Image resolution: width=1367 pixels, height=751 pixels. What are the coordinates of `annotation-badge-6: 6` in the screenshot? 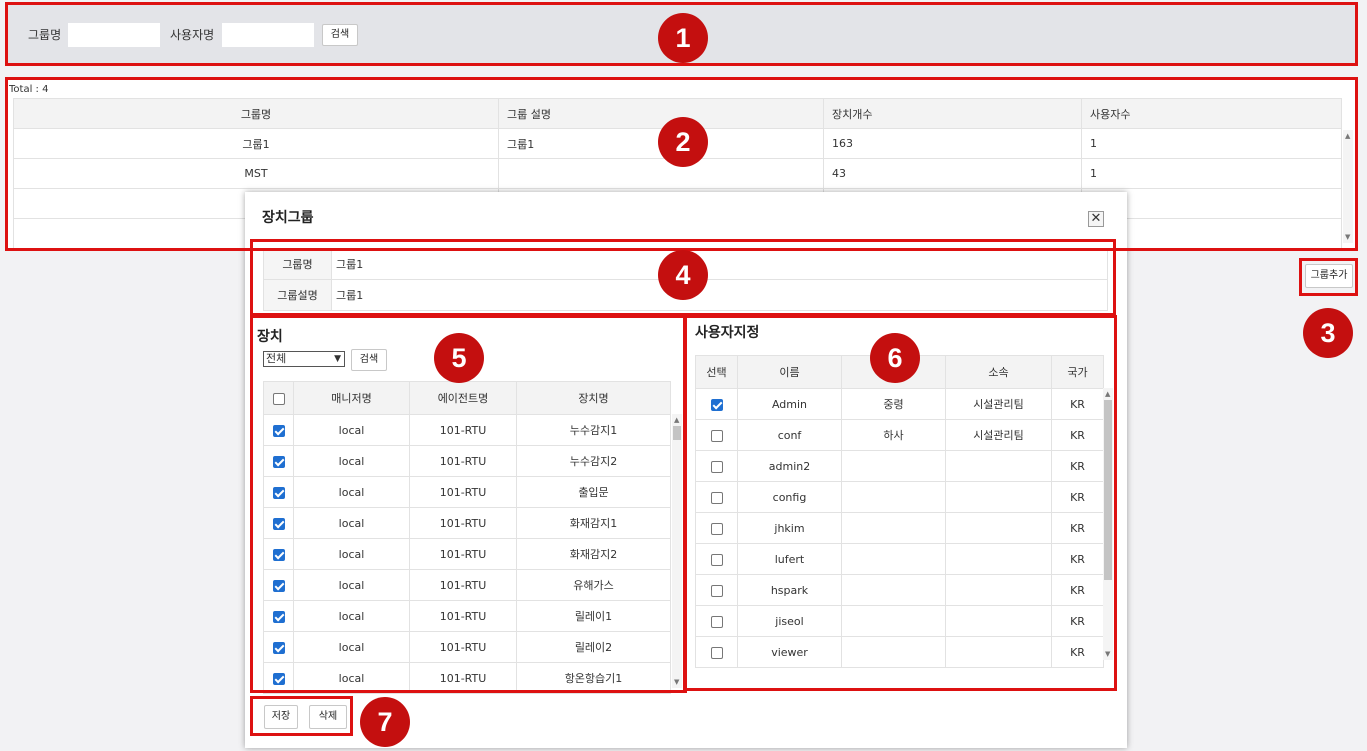 It's located at (895, 358).